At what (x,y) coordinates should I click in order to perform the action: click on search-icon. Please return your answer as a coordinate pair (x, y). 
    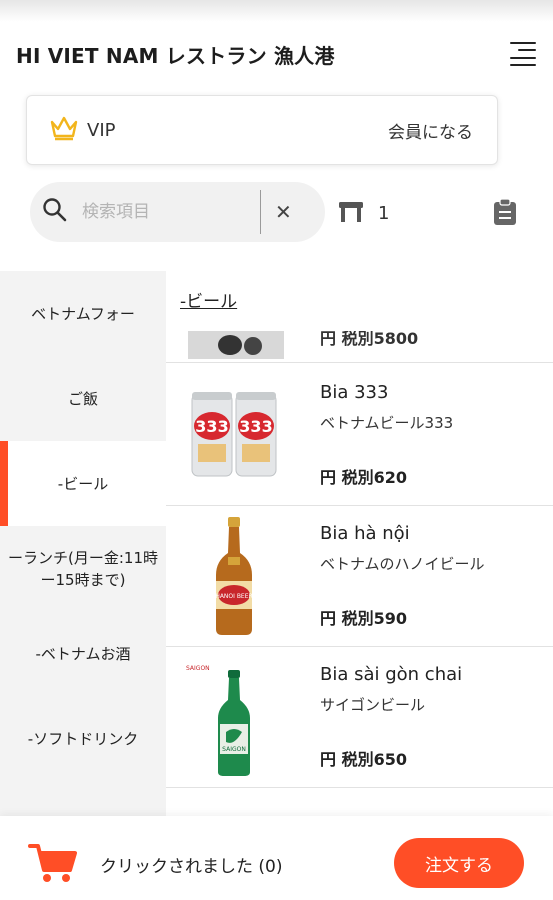
    Looking at the image, I should click on (55, 212).